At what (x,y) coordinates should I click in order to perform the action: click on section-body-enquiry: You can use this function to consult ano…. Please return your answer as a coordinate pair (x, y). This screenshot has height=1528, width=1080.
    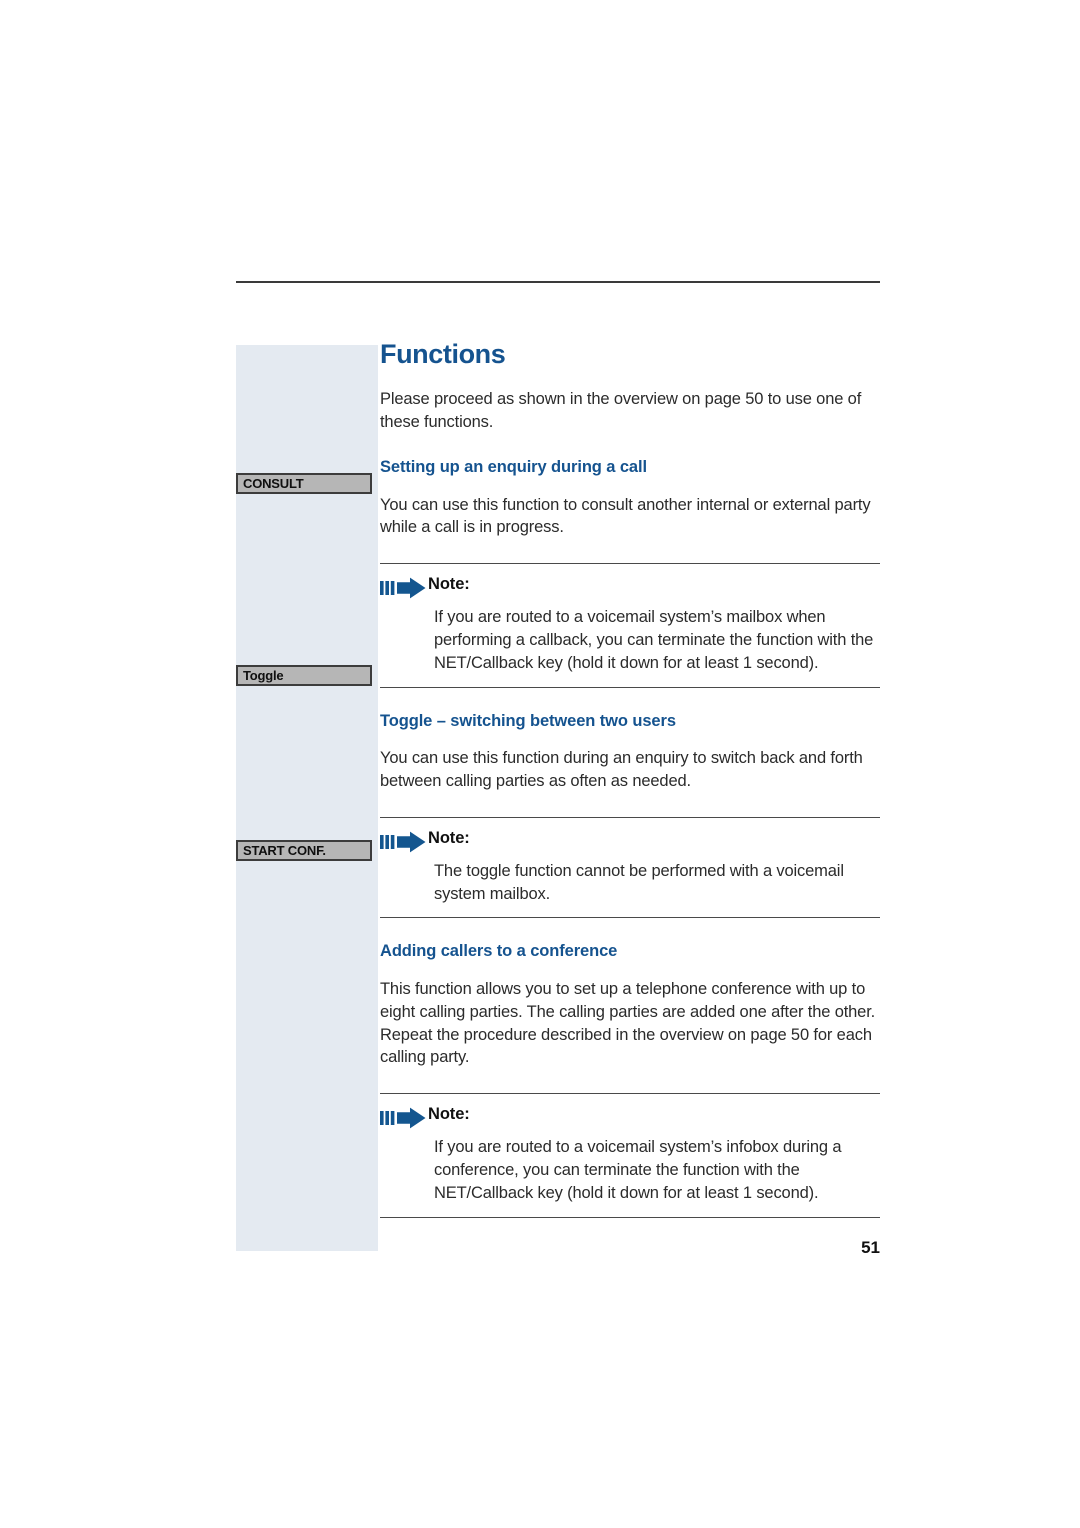
    Looking at the image, I should click on (625, 516).